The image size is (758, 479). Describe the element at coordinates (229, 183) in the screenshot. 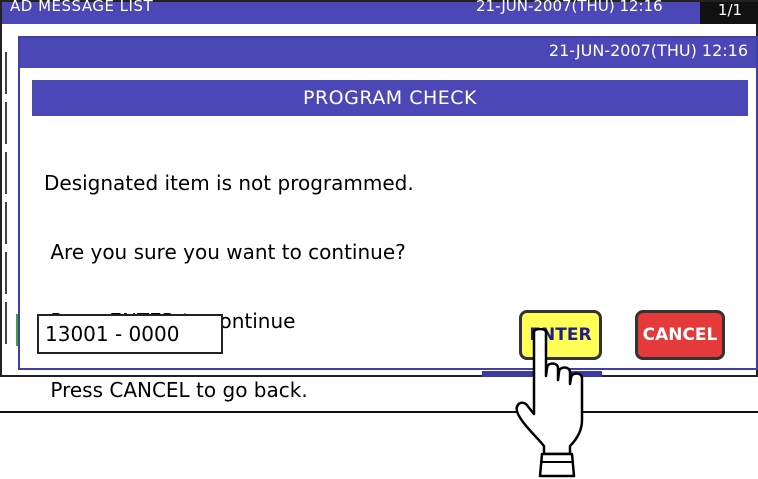

I see `message-line: Designated item is not programmed.` at that location.